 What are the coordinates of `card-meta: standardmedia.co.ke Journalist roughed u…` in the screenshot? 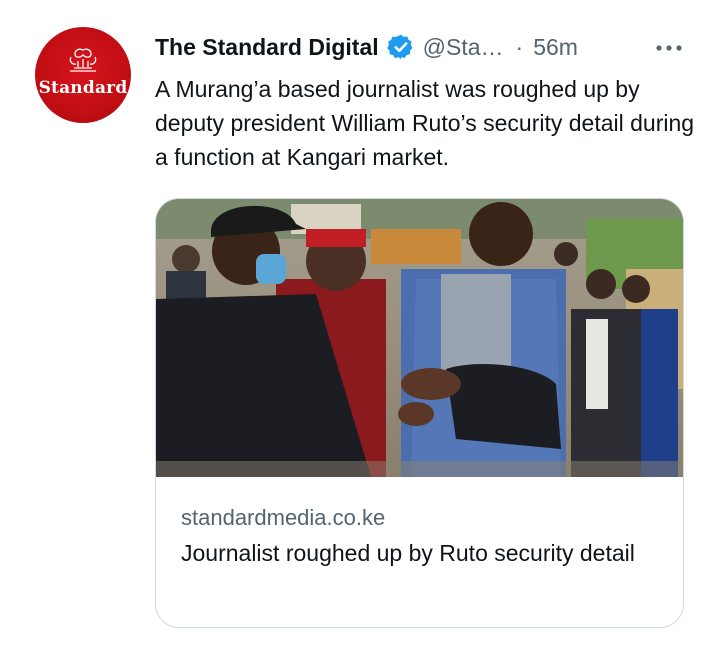 It's located at (421, 536).